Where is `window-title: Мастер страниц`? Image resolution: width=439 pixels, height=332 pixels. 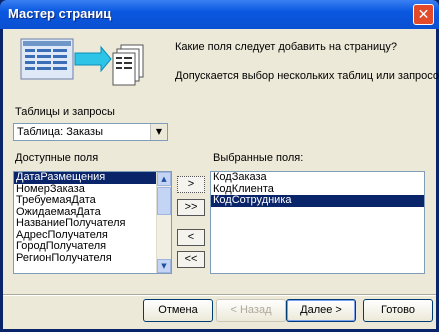
window-title: Мастер страниц is located at coordinates (60, 13).